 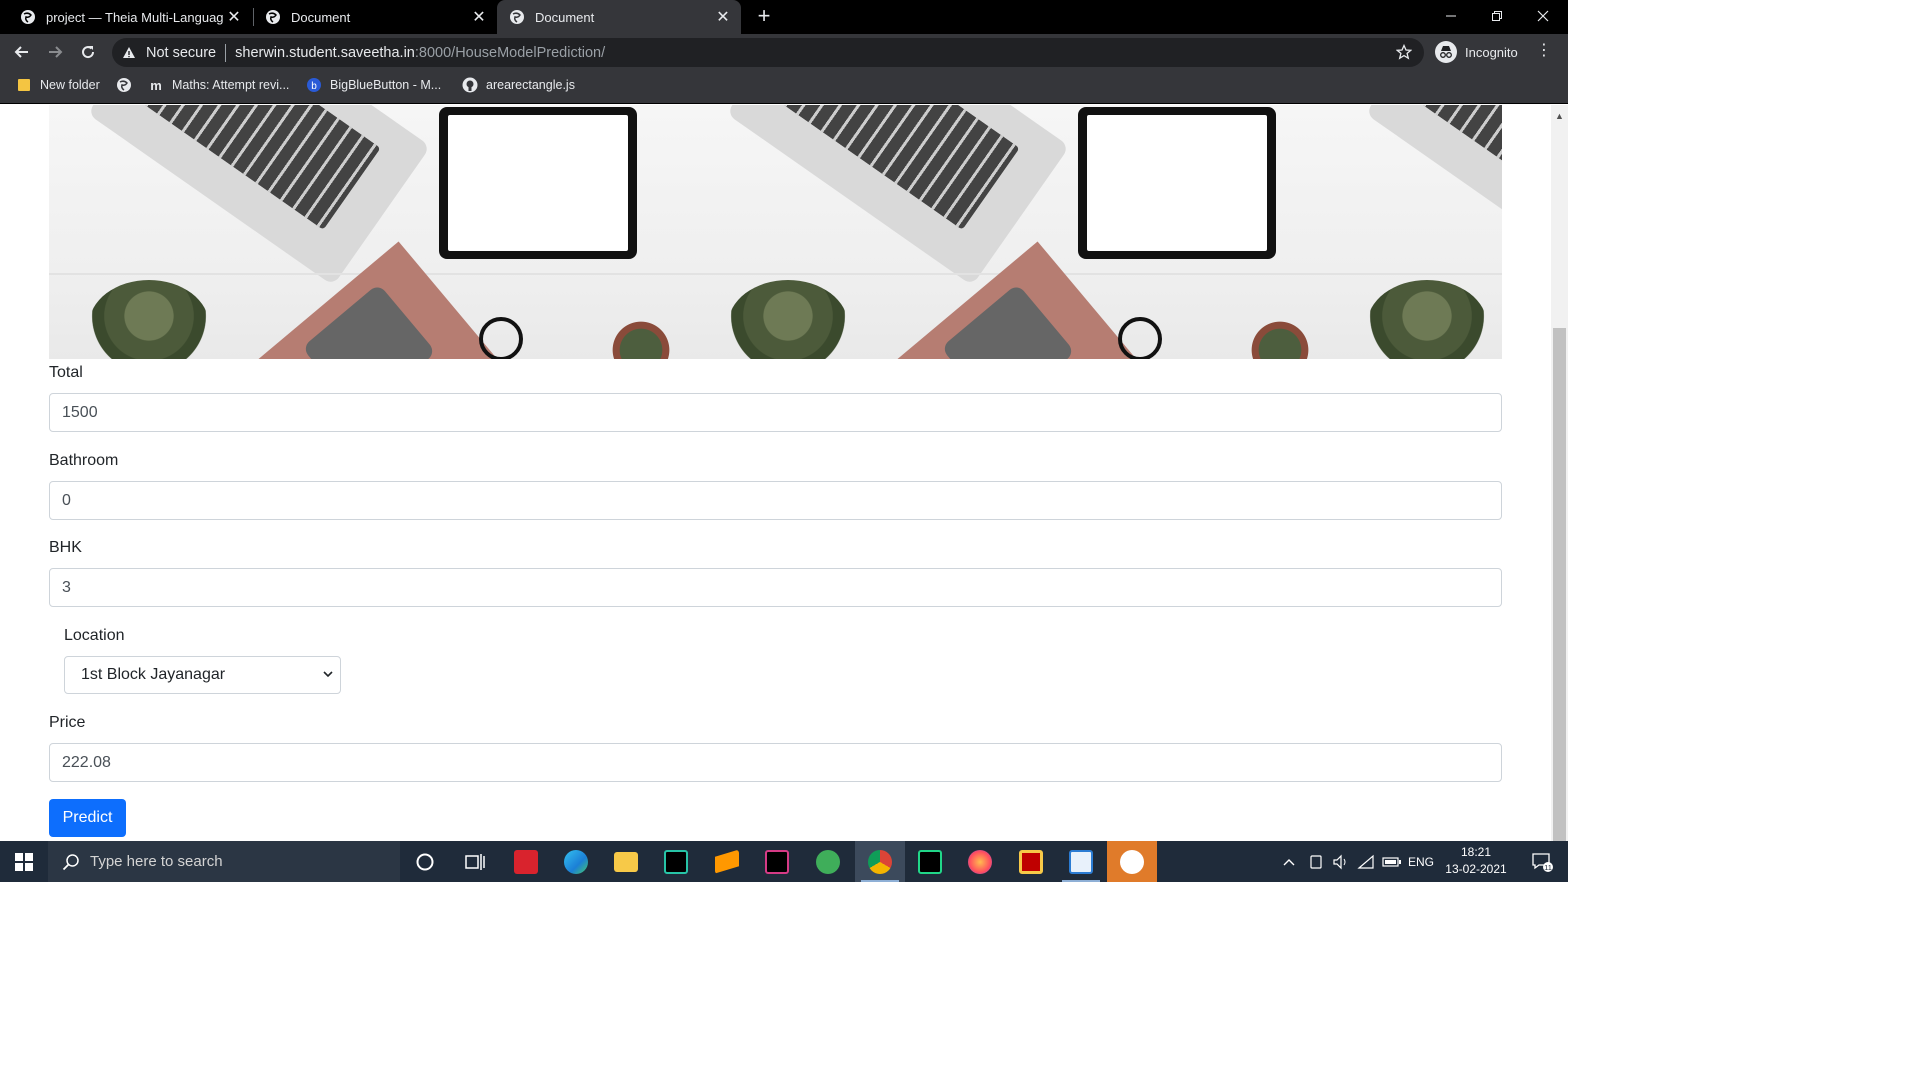 I want to click on restore-icon, so click(x=1497, y=16).